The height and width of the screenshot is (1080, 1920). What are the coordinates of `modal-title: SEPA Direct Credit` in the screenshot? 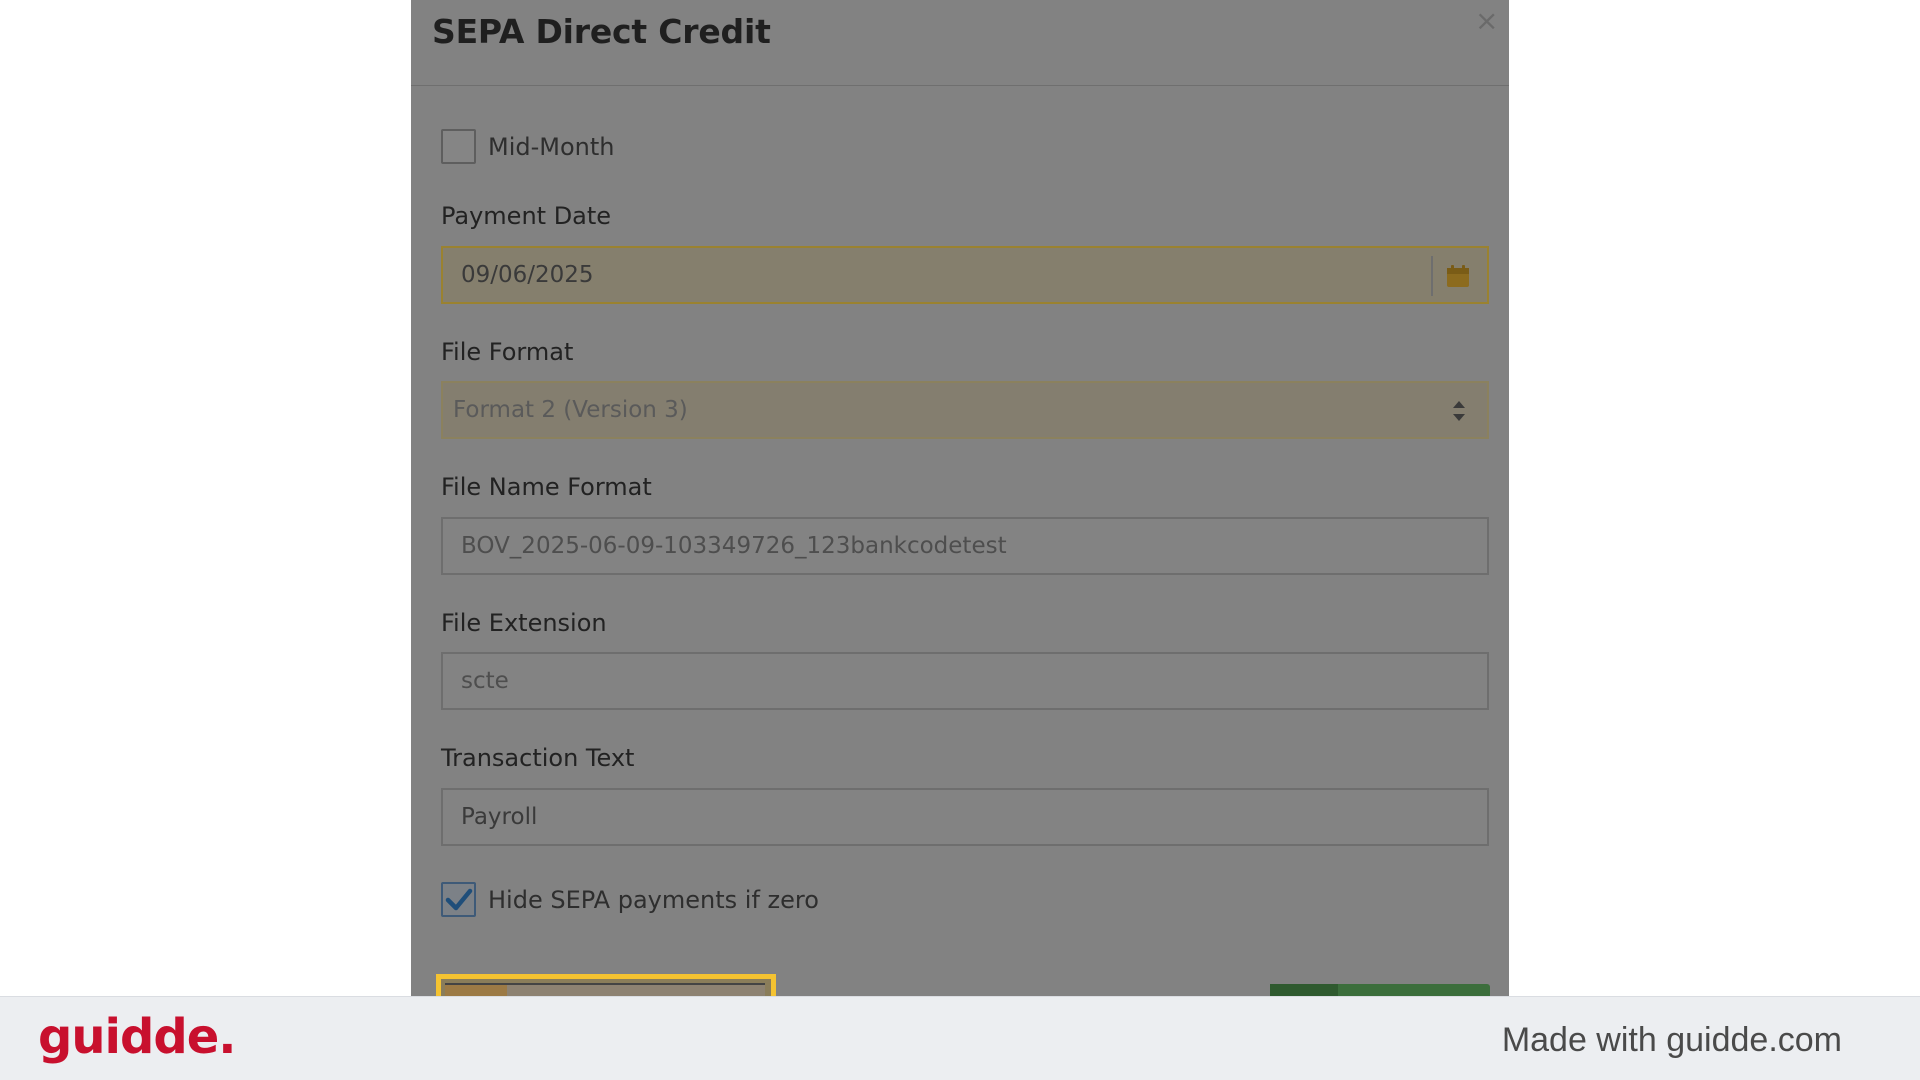 It's located at (601, 31).